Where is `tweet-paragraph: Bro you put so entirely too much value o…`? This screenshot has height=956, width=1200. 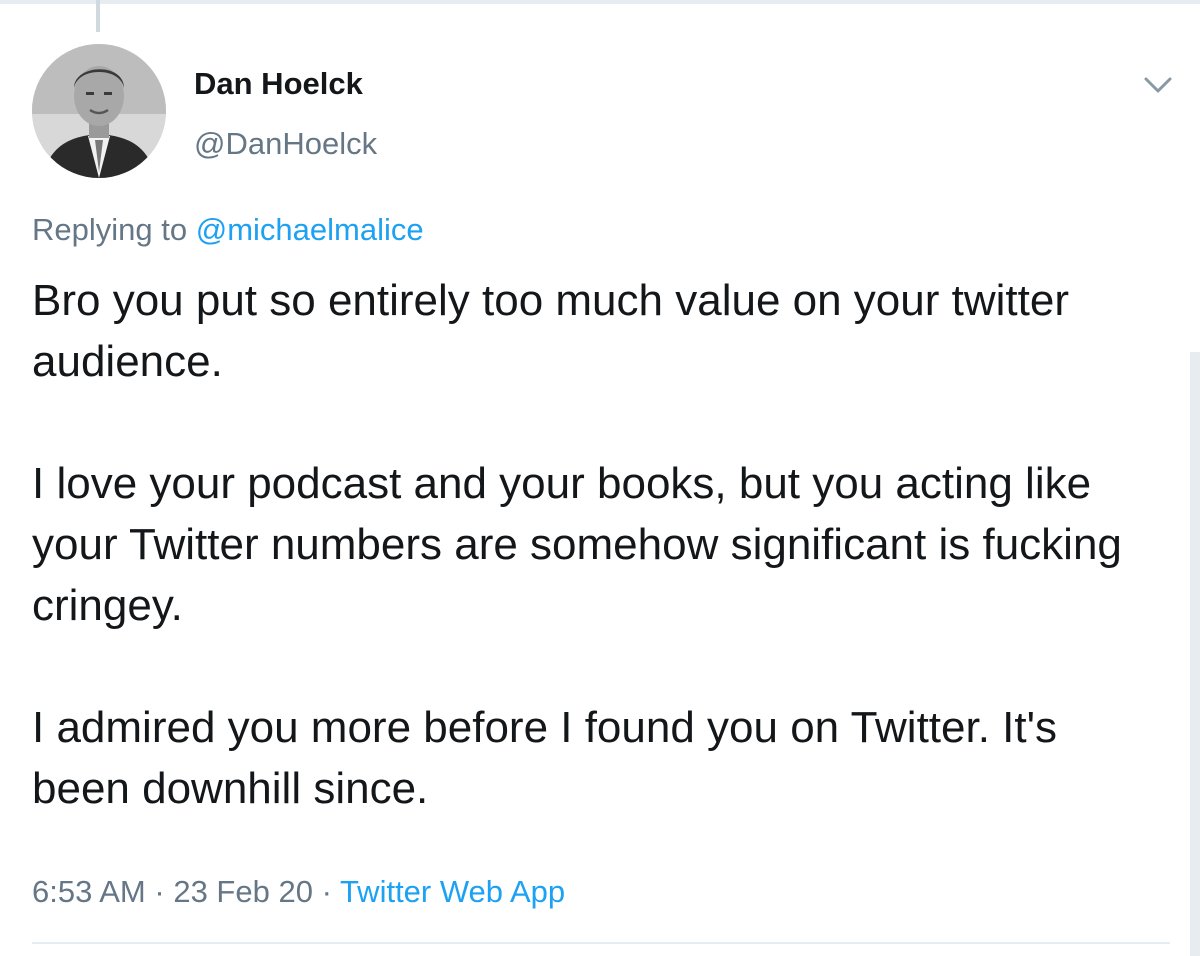 tweet-paragraph: Bro you put so entirely too much value o… is located at coordinates (550, 331).